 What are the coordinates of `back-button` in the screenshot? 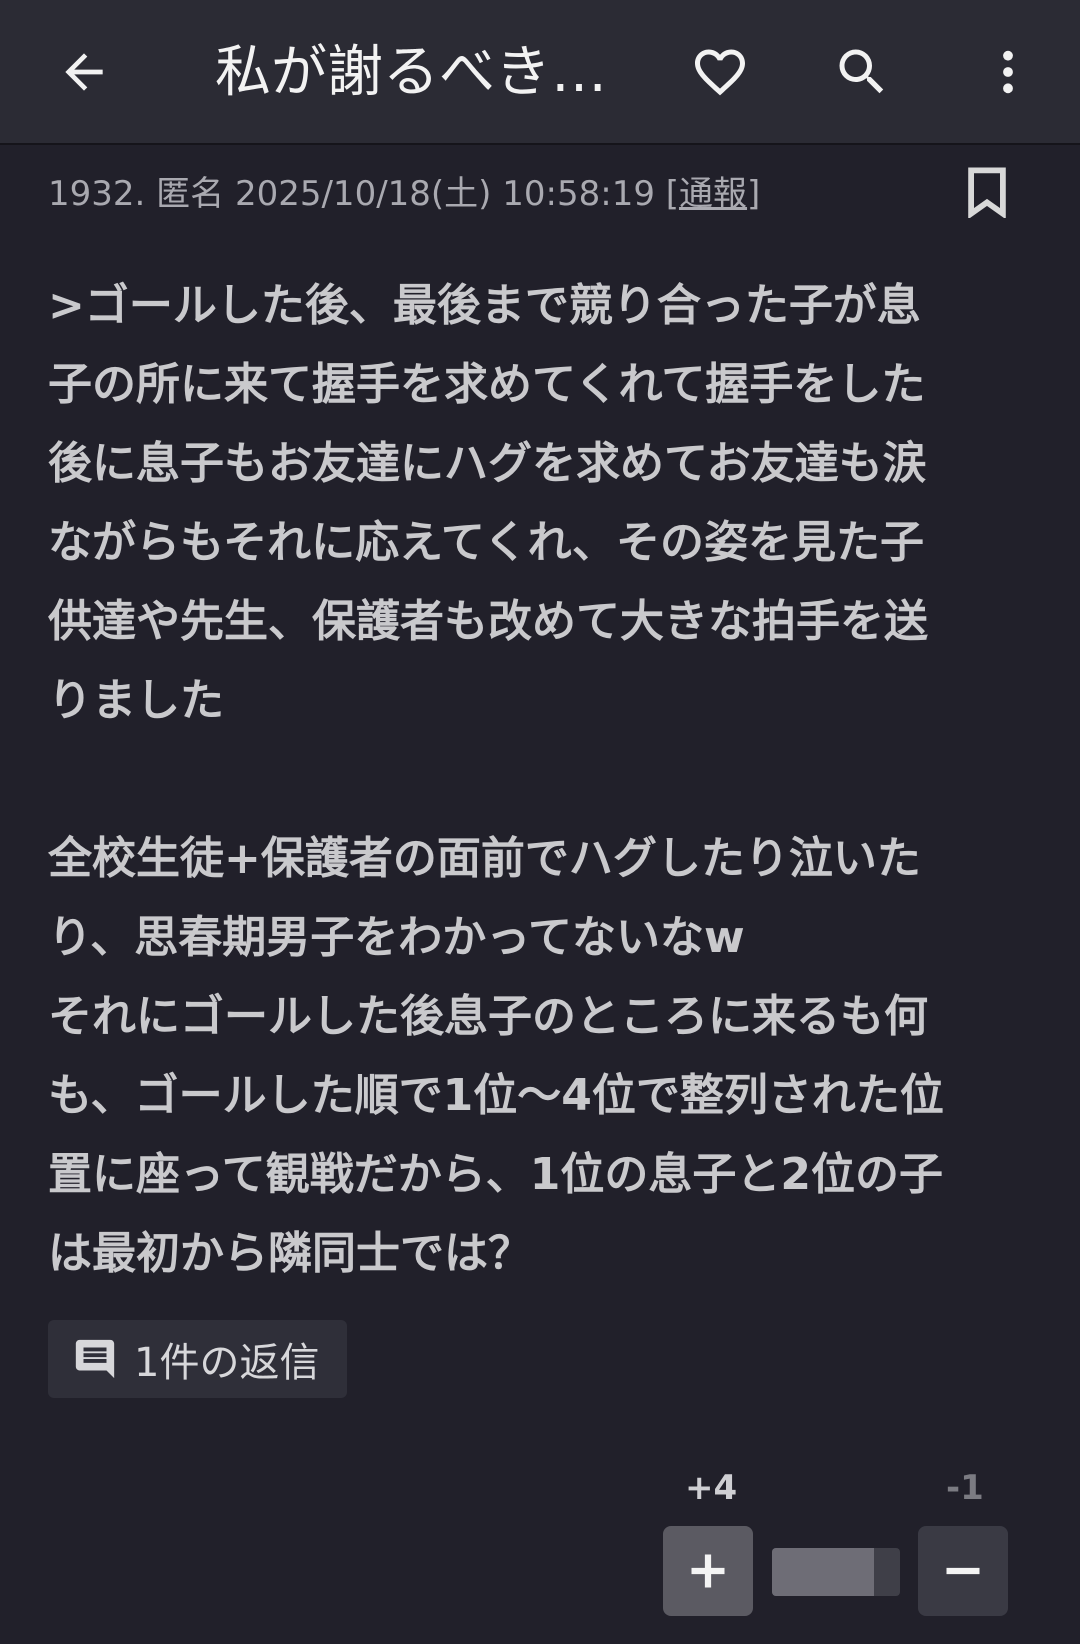 It's located at (84, 72).